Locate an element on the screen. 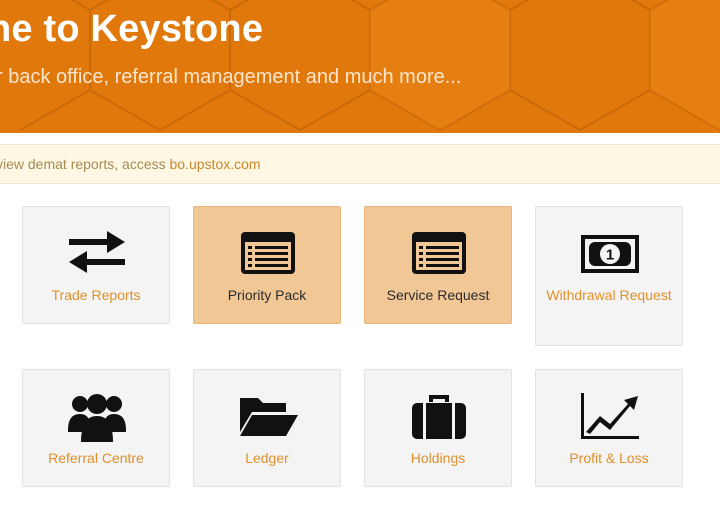  tile-label: Withdrawal Request is located at coordinates (609, 295).